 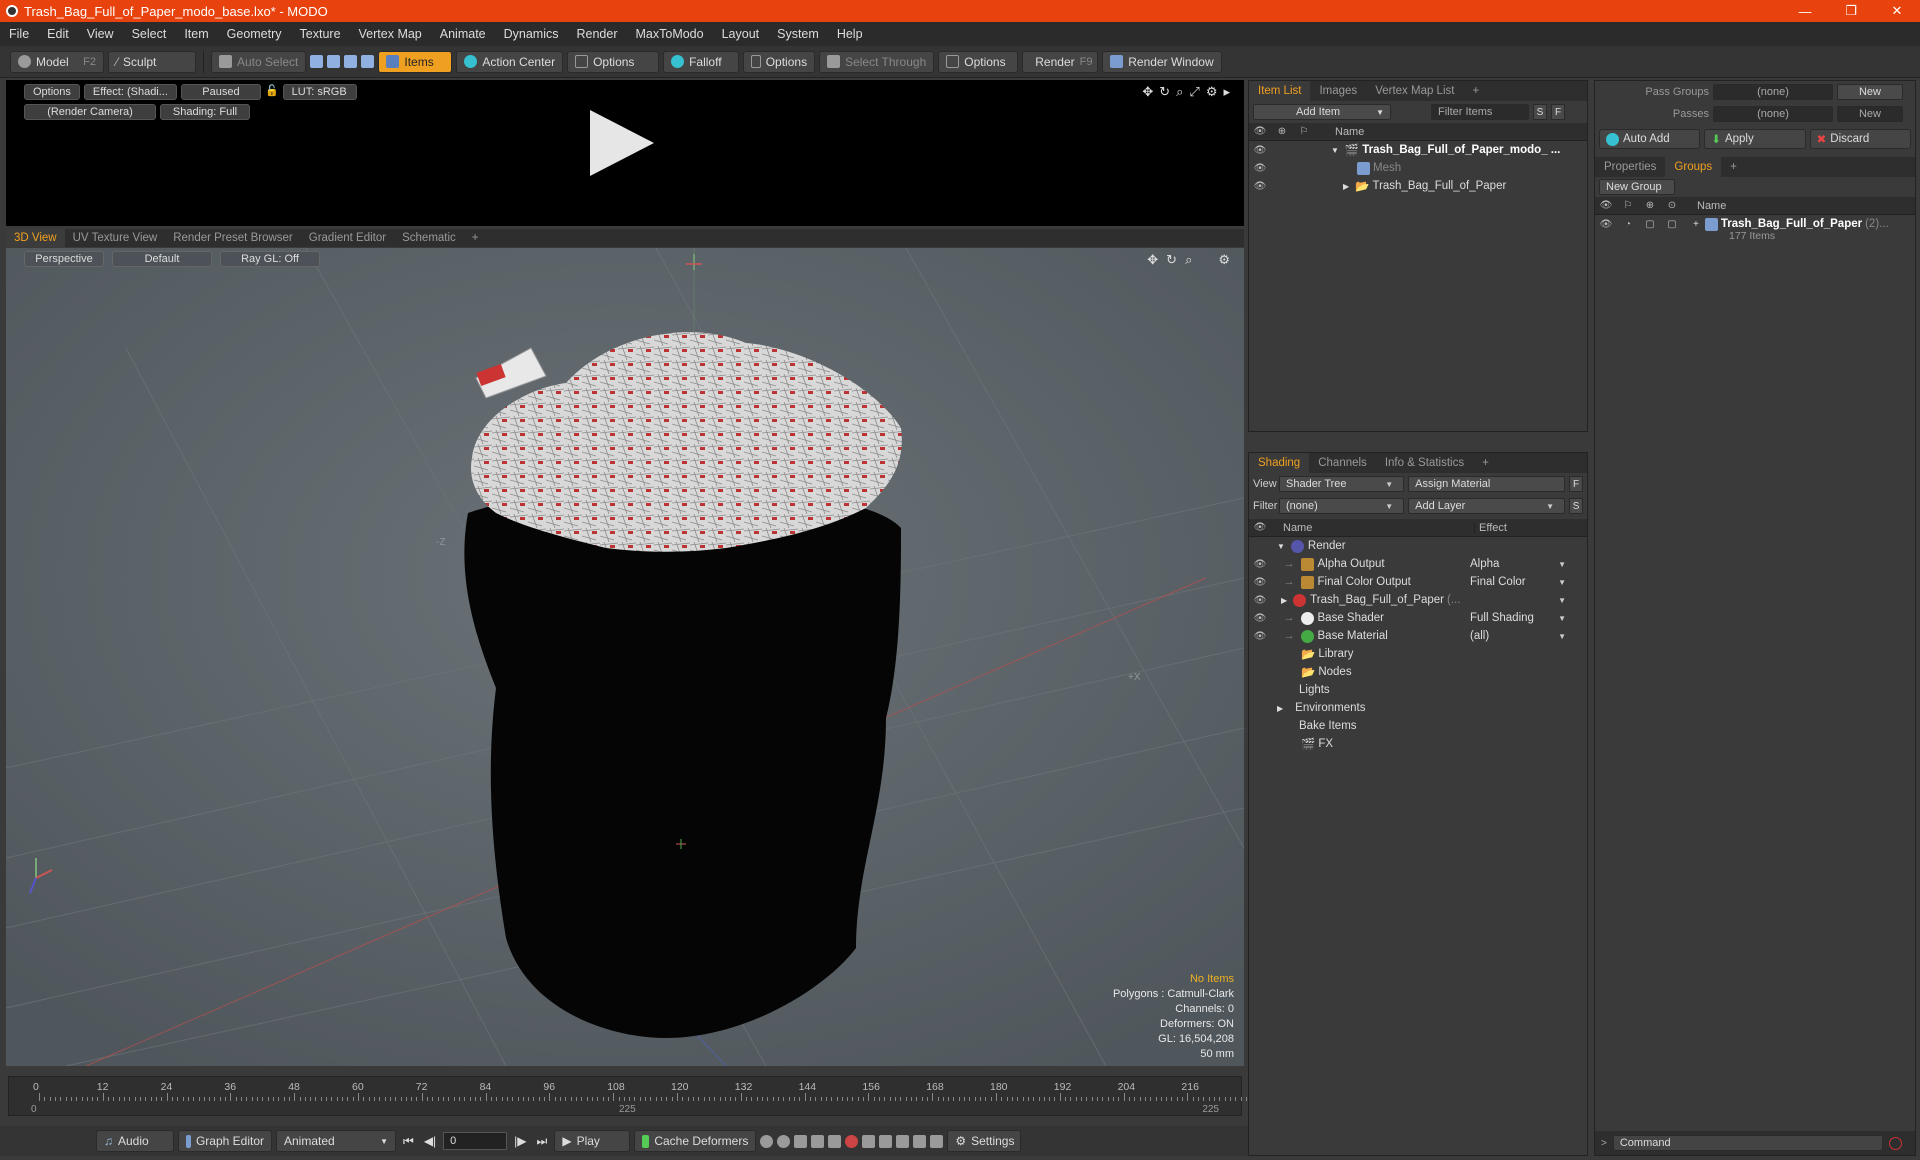 What do you see at coordinates (1805, 11) in the screenshot?
I see `minimize-button: —` at bounding box center [1805, 11].